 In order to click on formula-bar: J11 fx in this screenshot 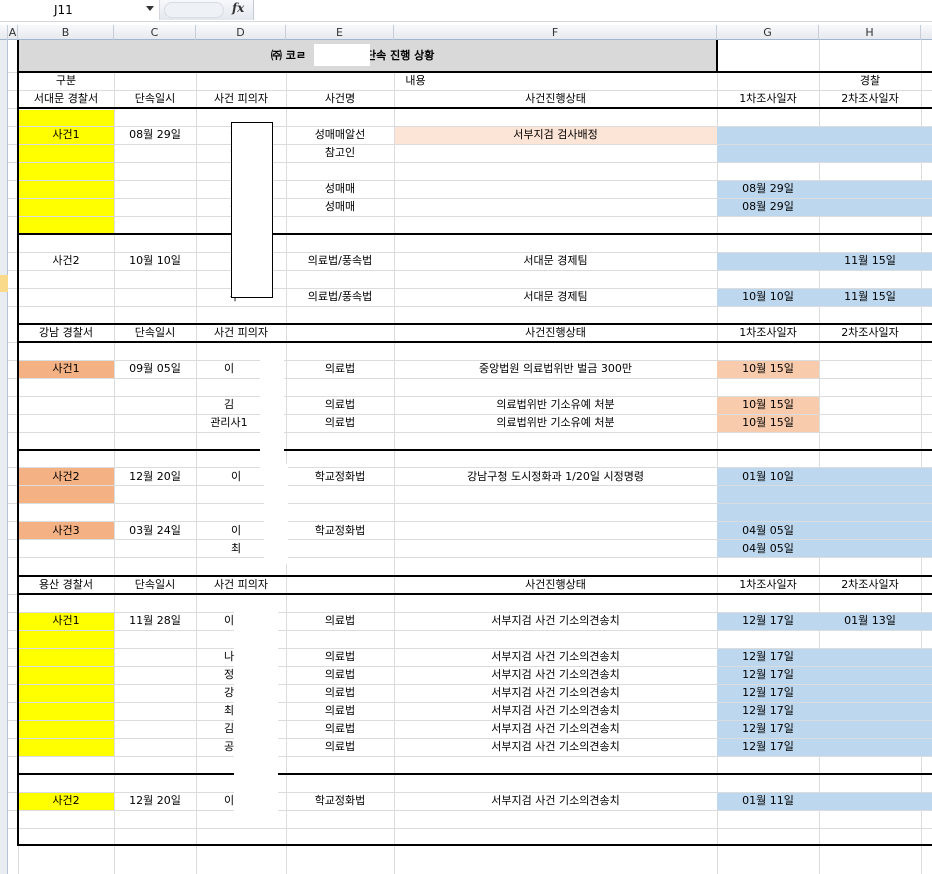, I will do `click(466, 11)`.